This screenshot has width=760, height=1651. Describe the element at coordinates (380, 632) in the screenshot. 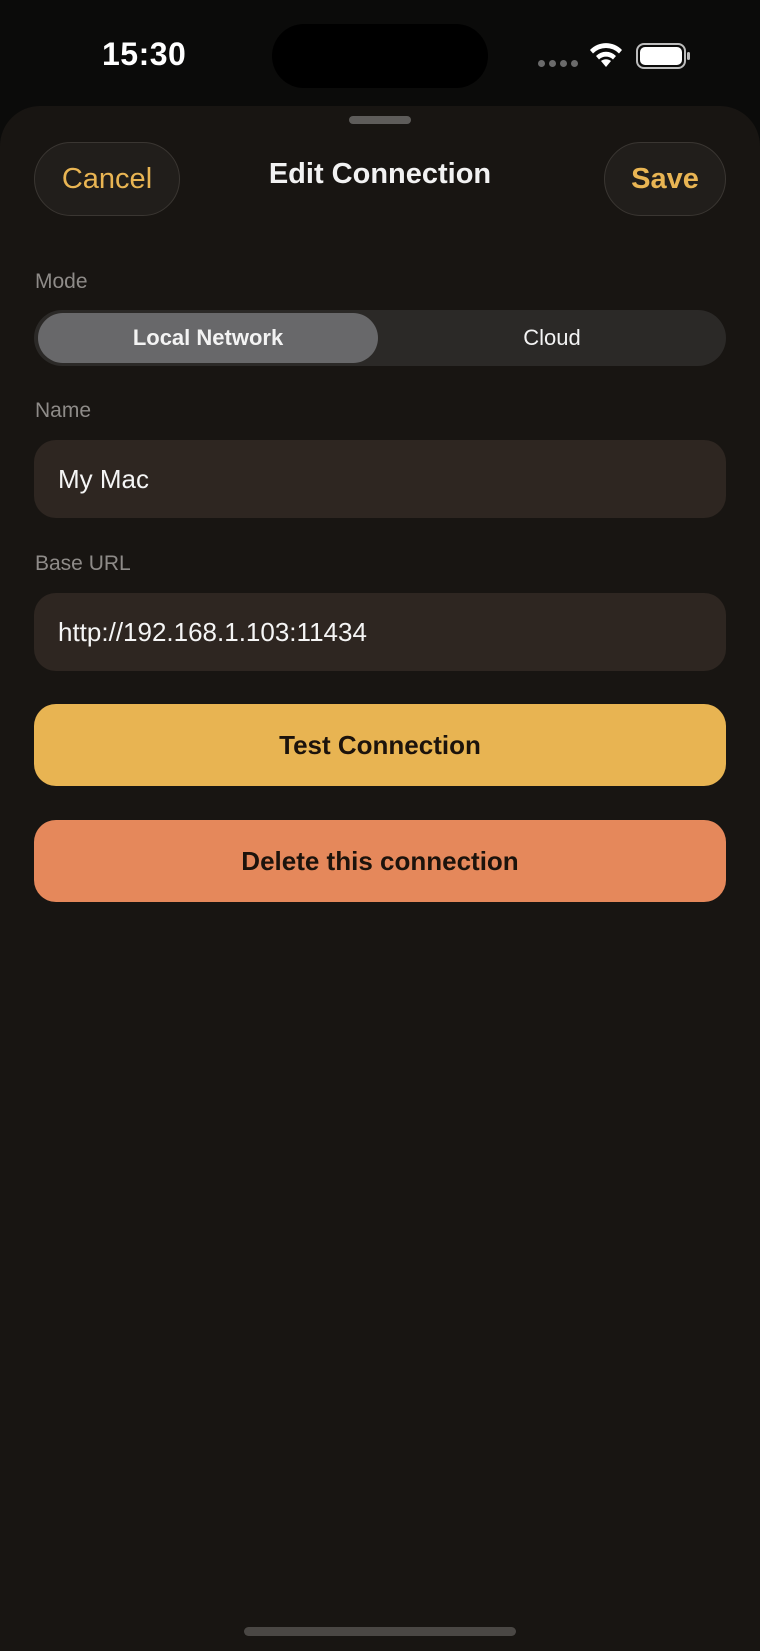

I see `base-url-field: http://192.168.1.103:11434` at that location.